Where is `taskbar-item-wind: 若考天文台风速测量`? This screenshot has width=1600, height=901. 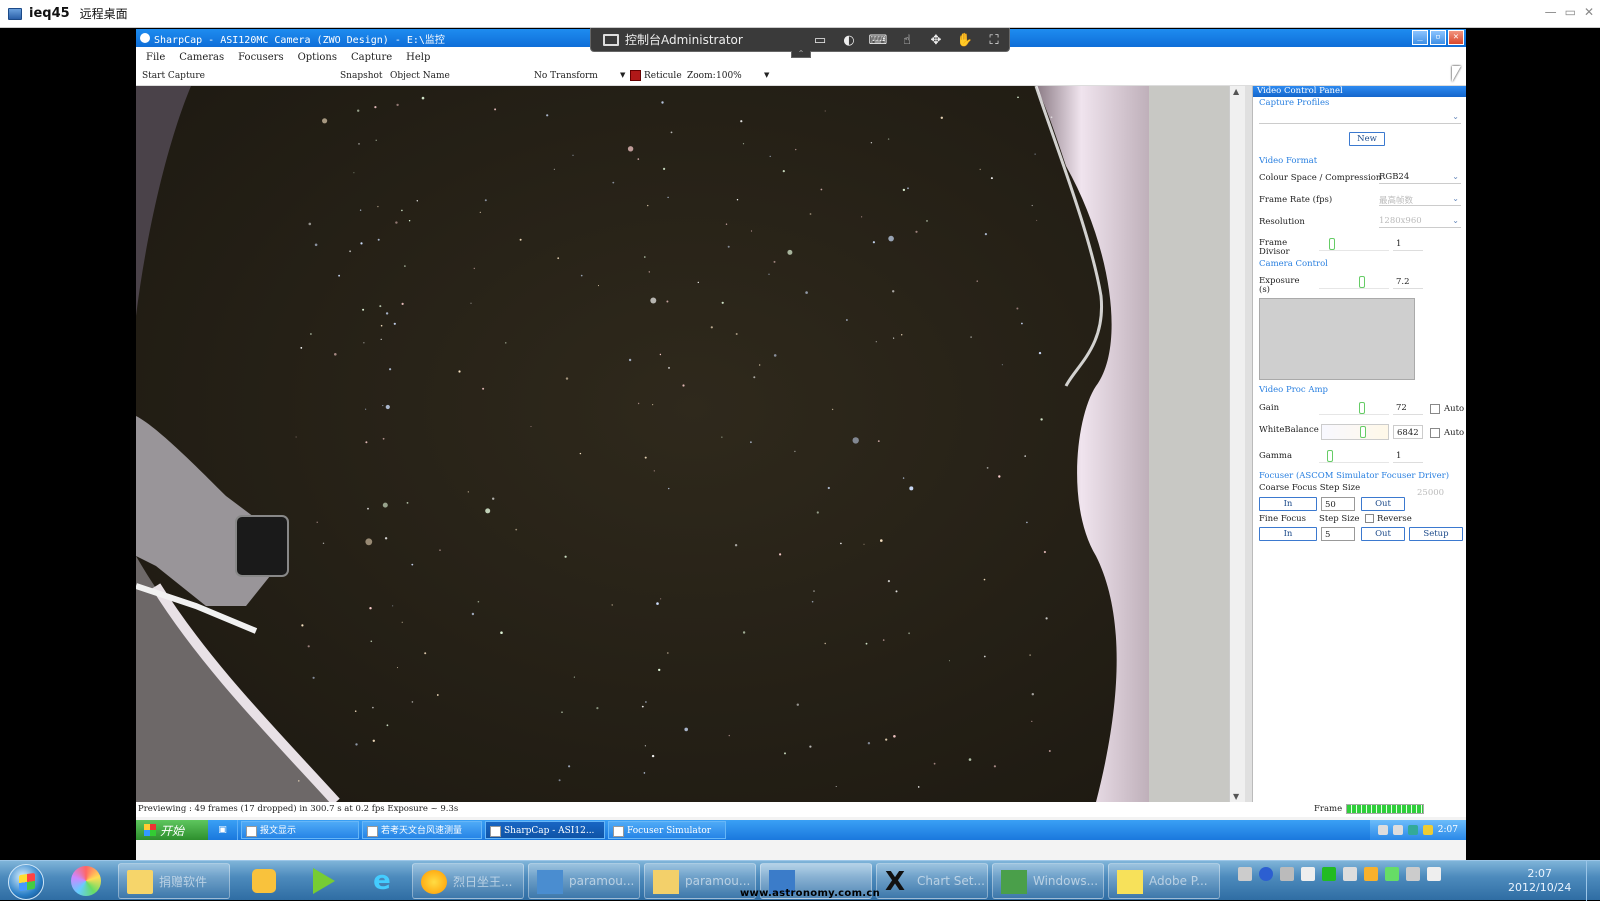
taskbar-item-wind: 若考天文台风速测量 is located at coordinates (422, 830).